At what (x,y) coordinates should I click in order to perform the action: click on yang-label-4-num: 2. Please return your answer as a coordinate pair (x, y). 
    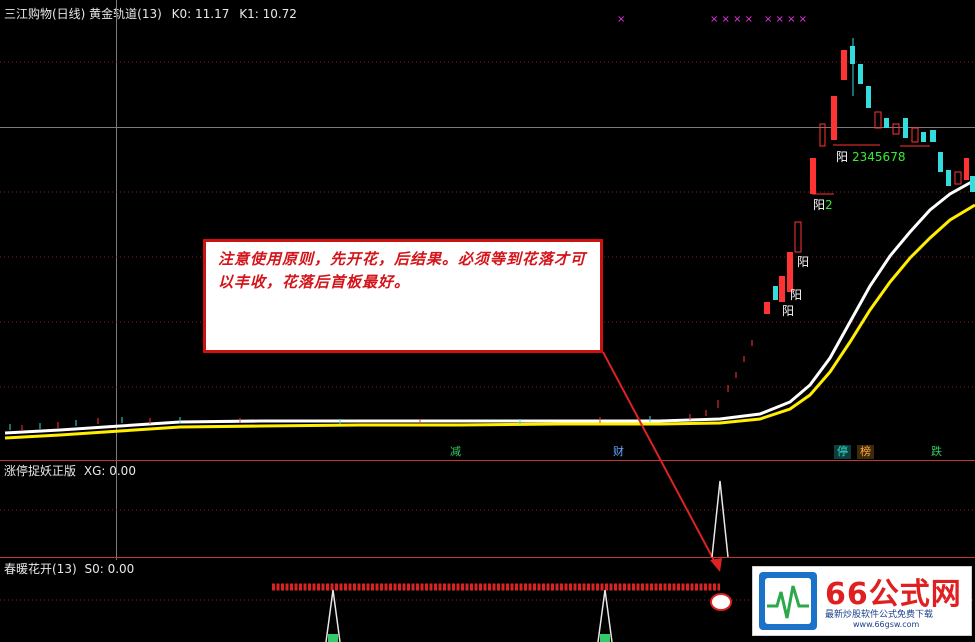
    Looking at the image, I should click on (829, 205).